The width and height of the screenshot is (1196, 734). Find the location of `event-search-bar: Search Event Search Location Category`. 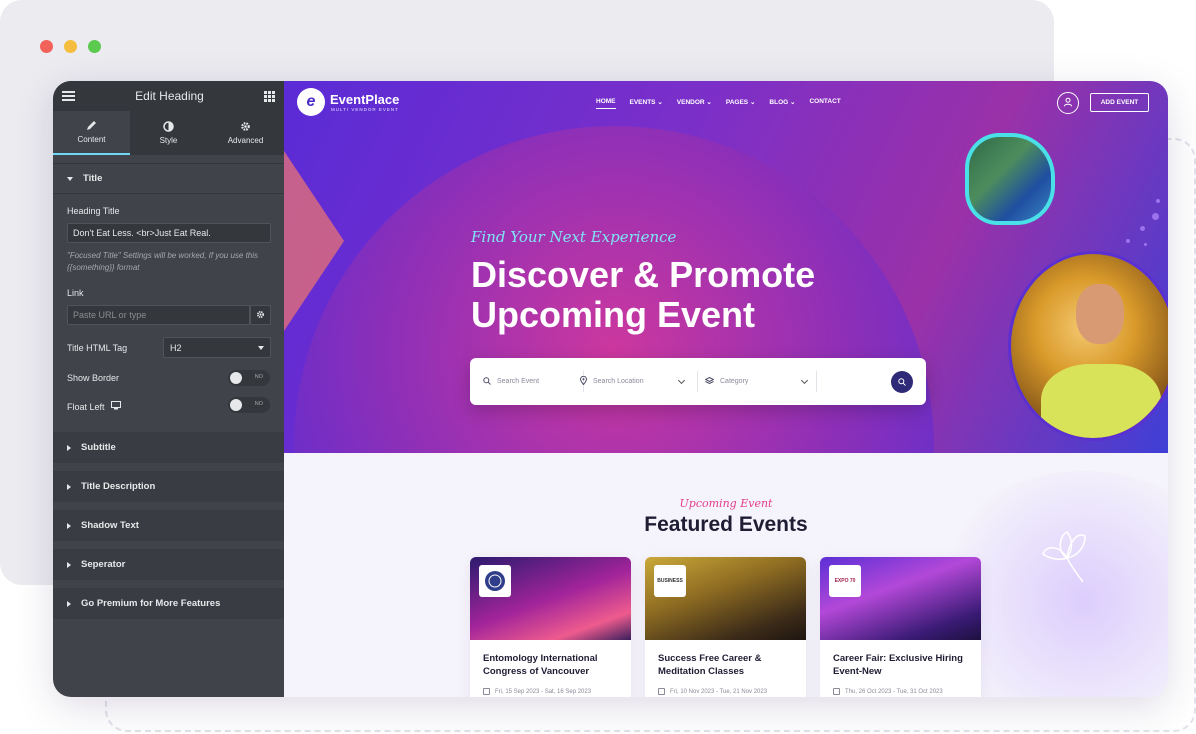

event-search-bar: Search Event Search Location Category is located at coordinates (698, 381).